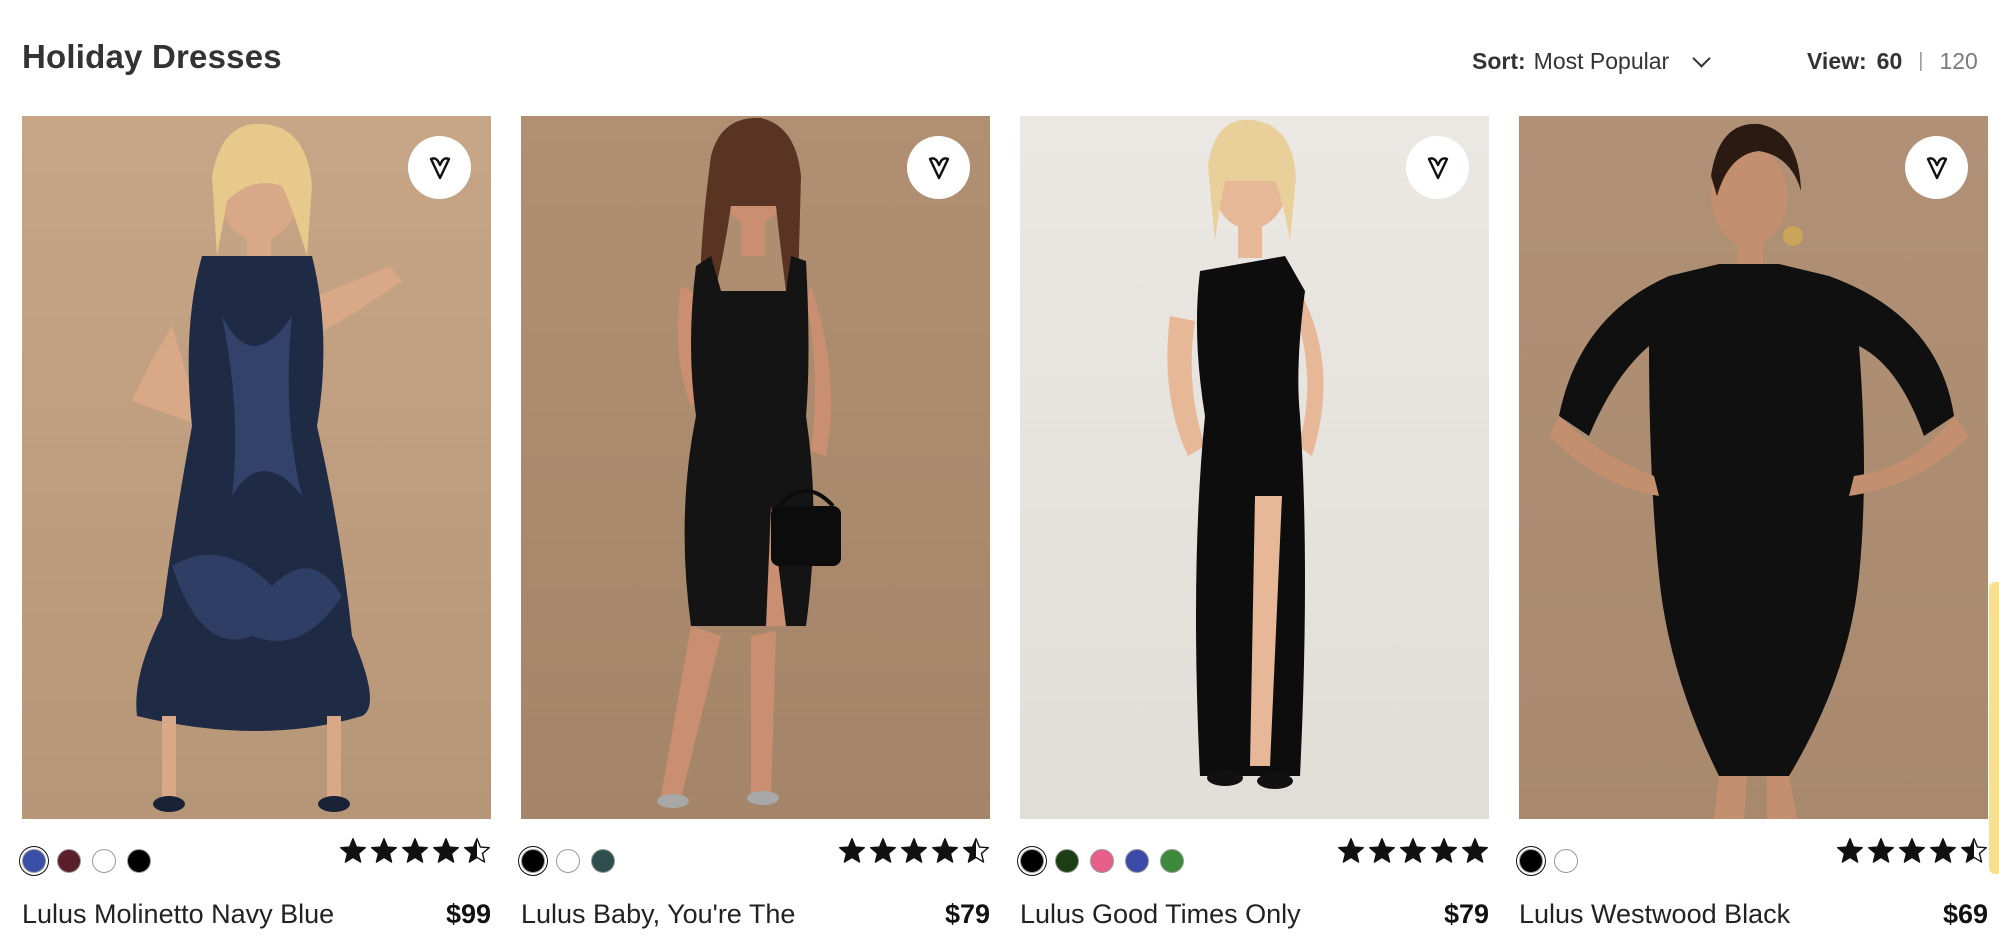 The height and width of the screenshot is (936, 1999). I want to click on product-price: $99, so click(468, 914).